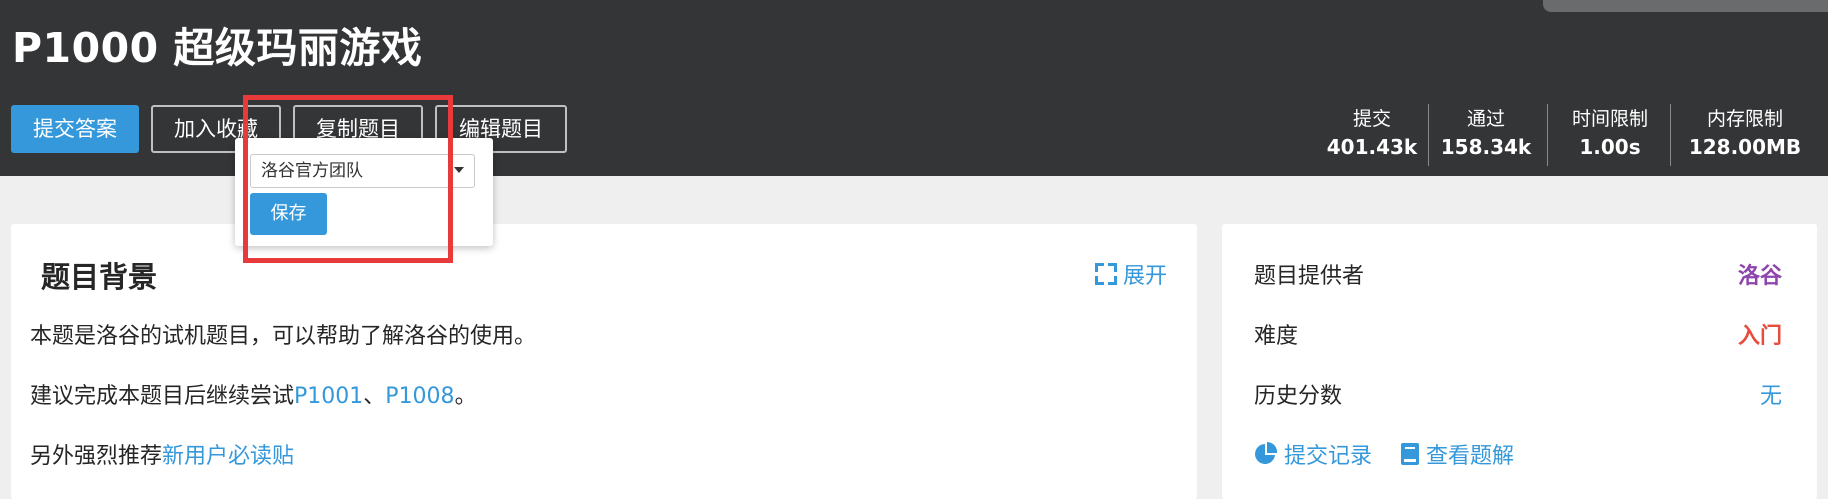 Image resolution: width=1828 pixels, height=499 pixels. What do you see at coordinates (1298, 396) in the screenshot?
I see `info-label: 历史分数` at bounding box center [1298, 396].